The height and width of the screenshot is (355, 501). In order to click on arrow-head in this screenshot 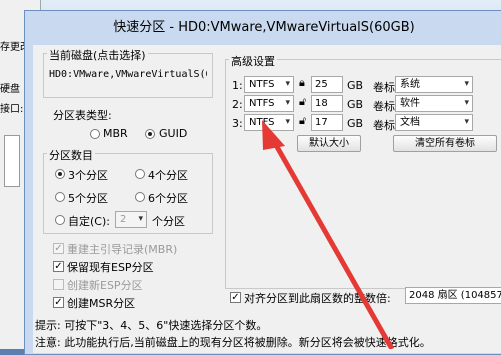, I will do `click(273, 135)`.